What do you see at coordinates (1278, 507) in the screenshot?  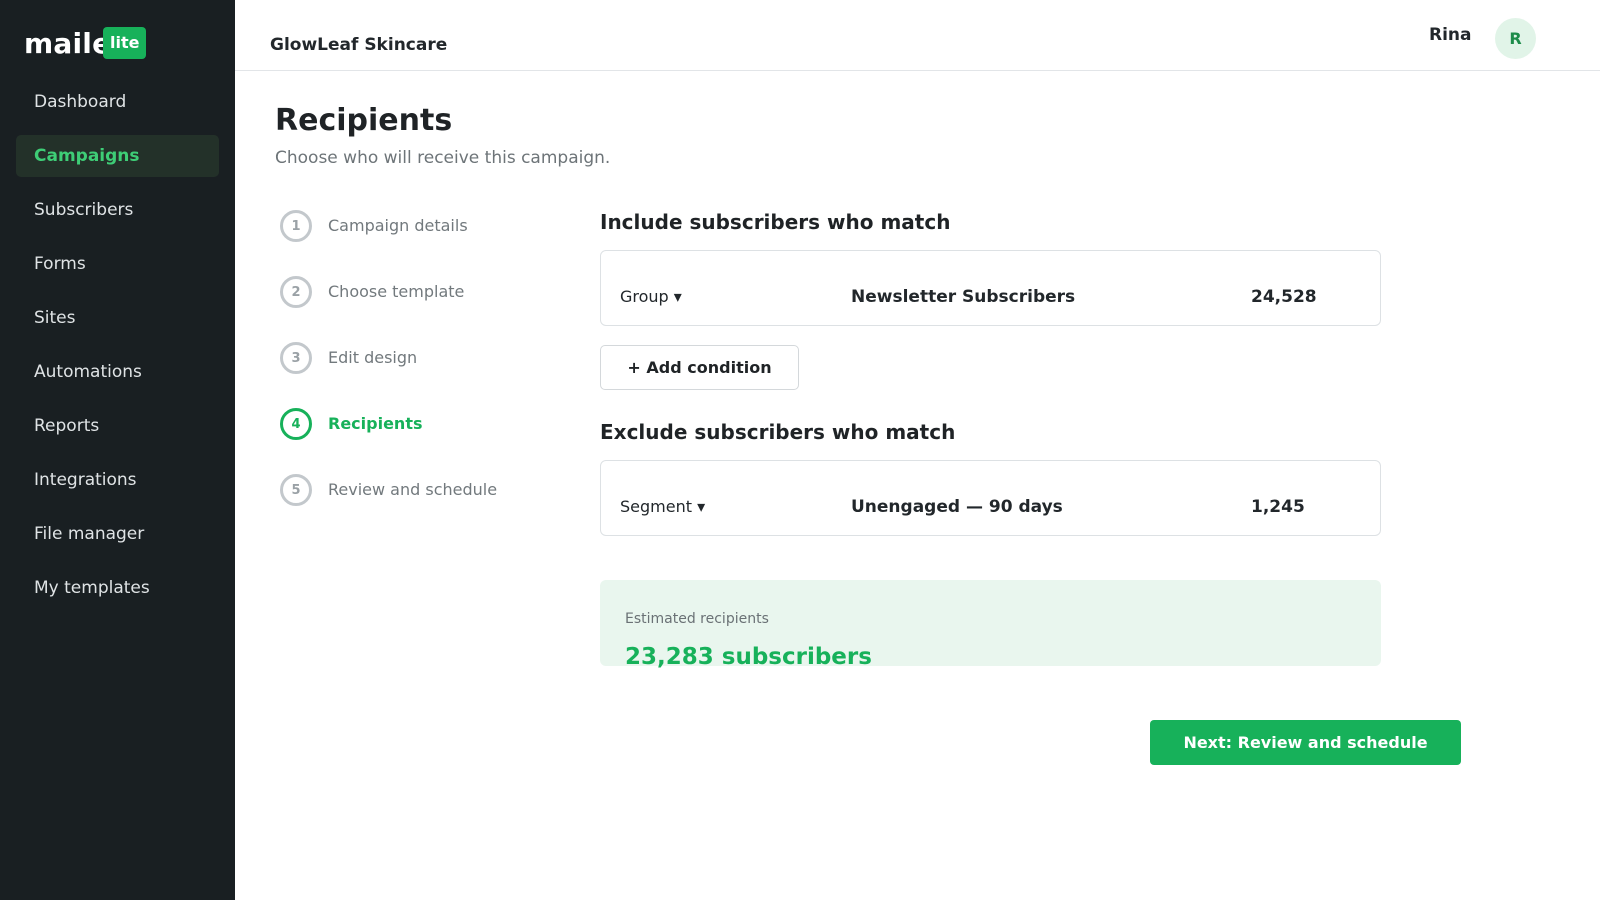 I see `exclude-rule-count: 1,245` at bounding box center [1278, 507].